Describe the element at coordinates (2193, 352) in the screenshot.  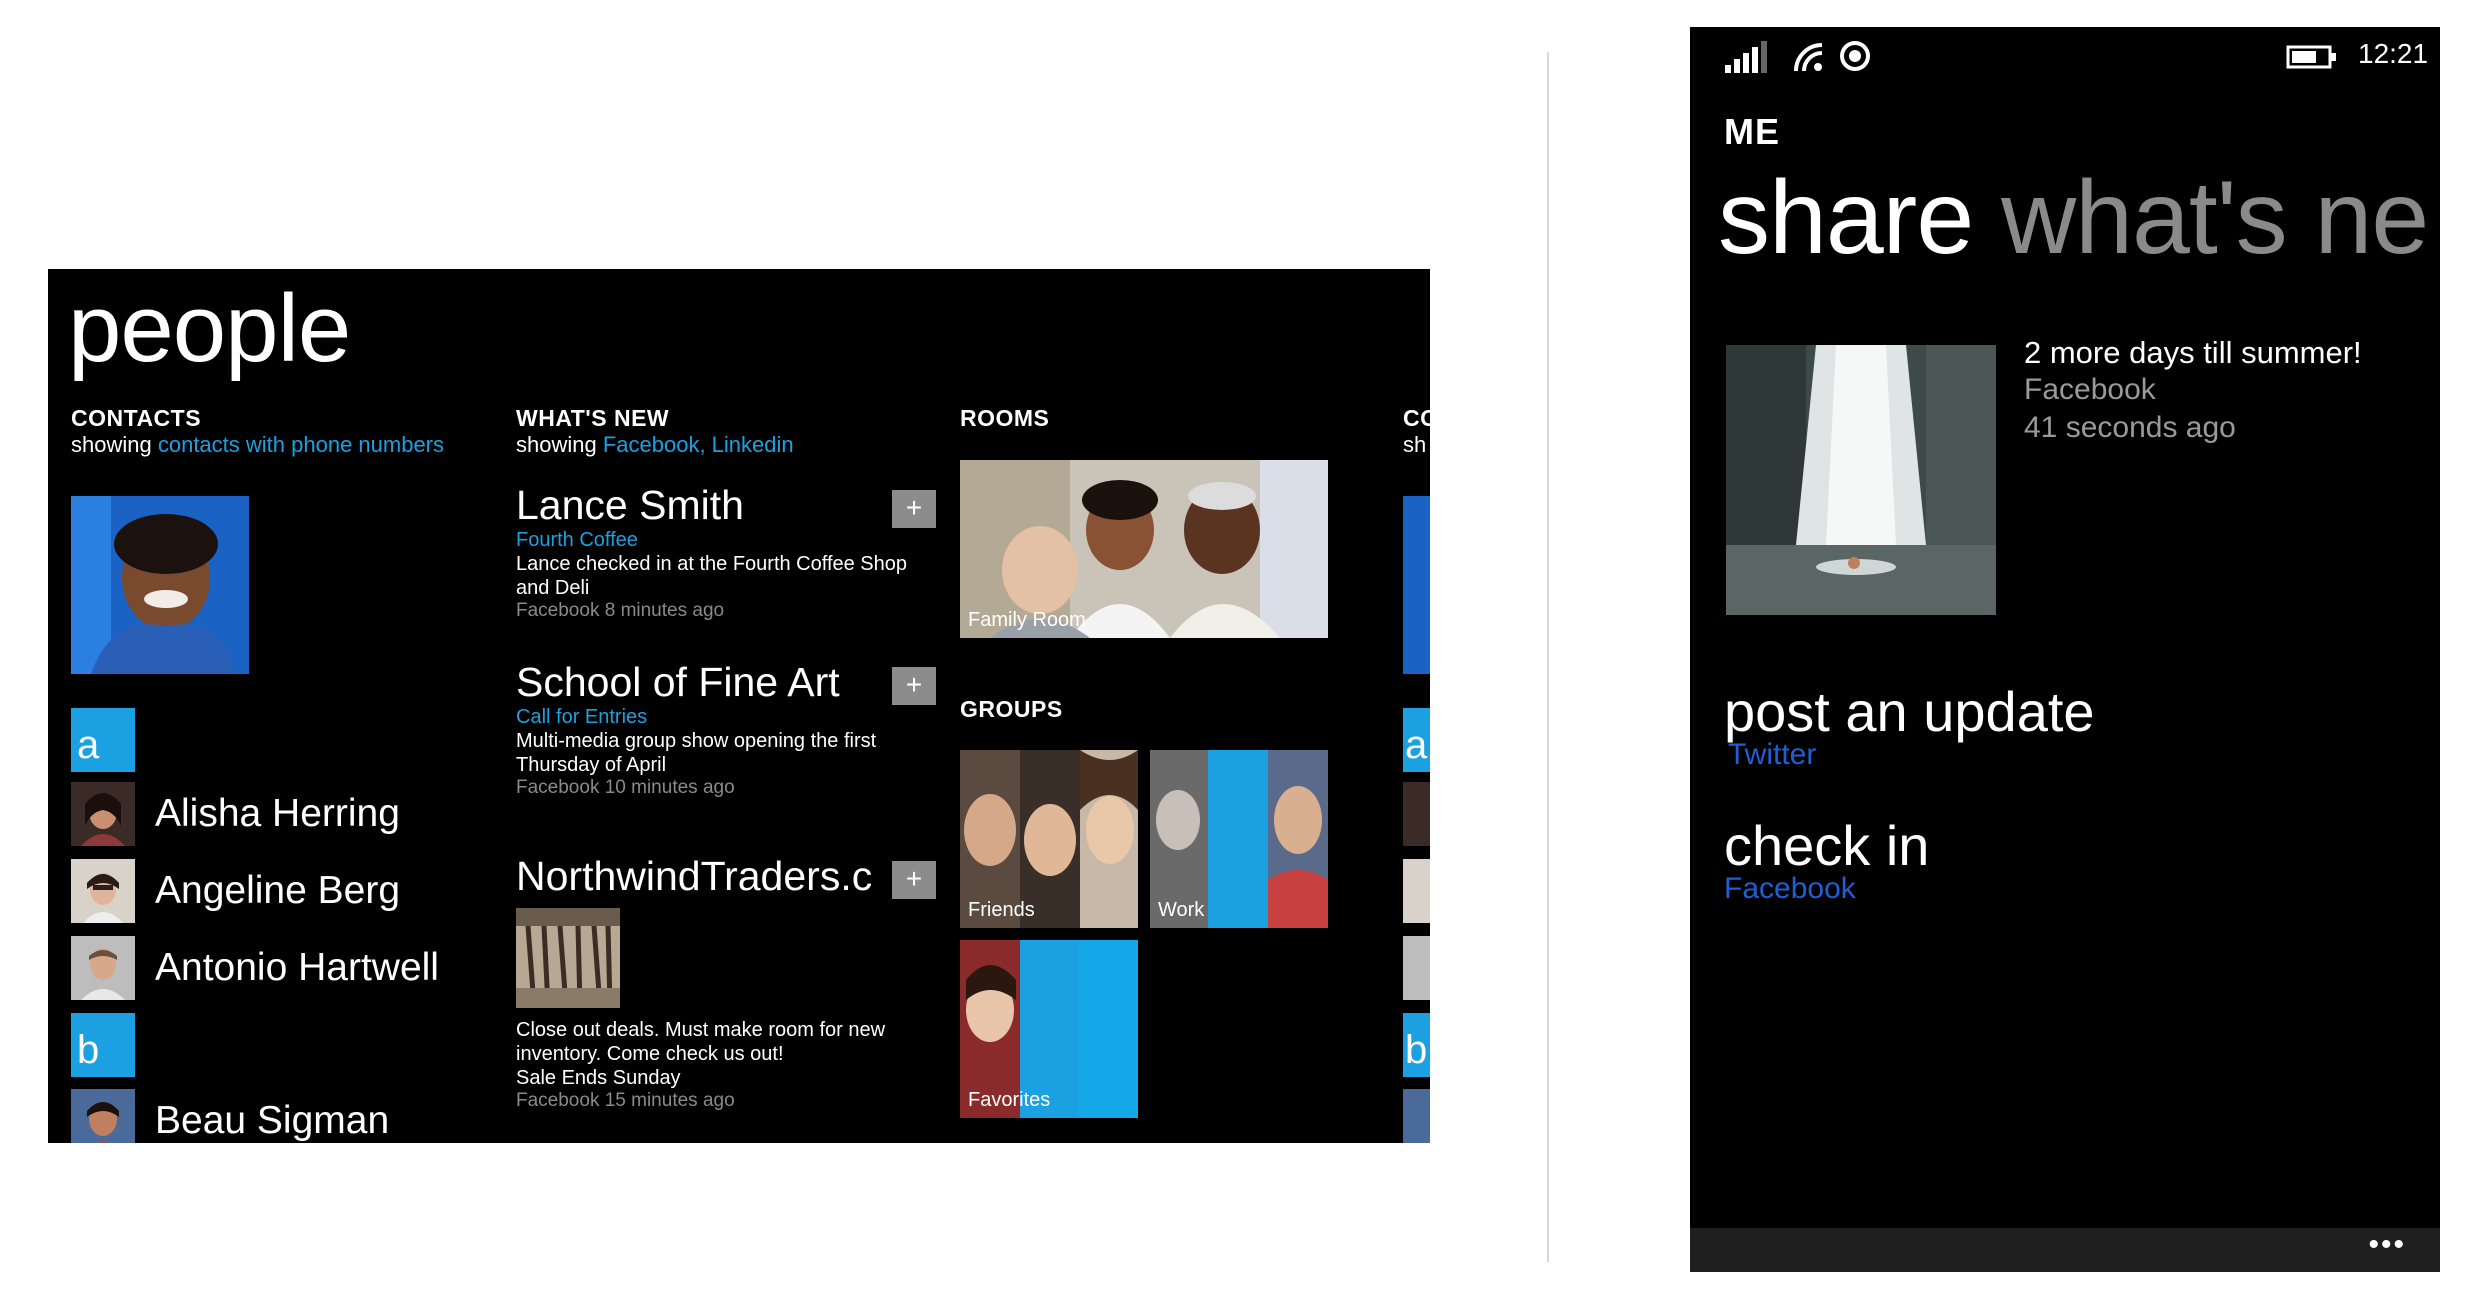
I see `latest-status-text: 2 more days till summer!` at that location.